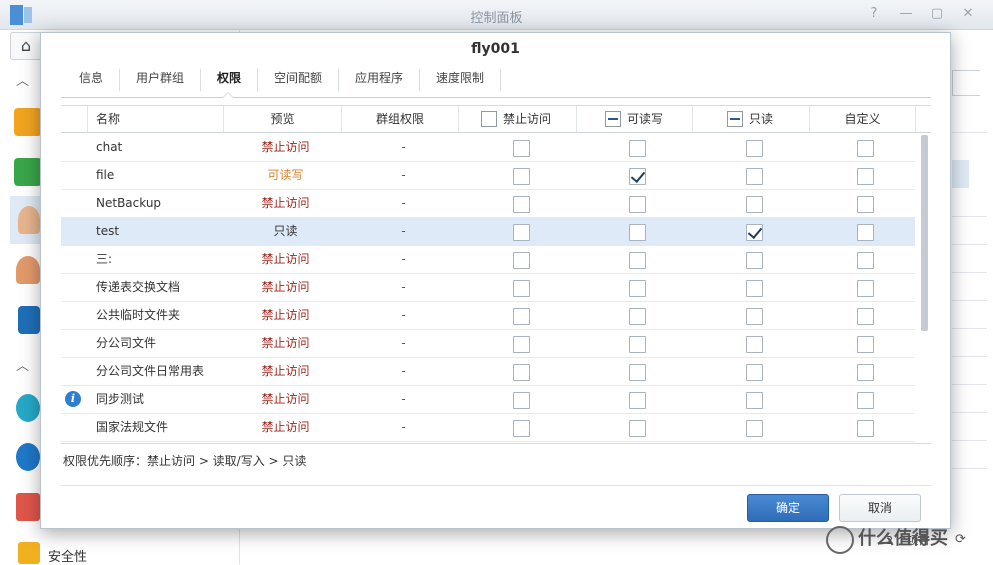 This screenshot has height=565, width=993. Describe the element at coordinates (67, 555) in the screenshot. I see `sidebar-item-security: 安全性` at that location.